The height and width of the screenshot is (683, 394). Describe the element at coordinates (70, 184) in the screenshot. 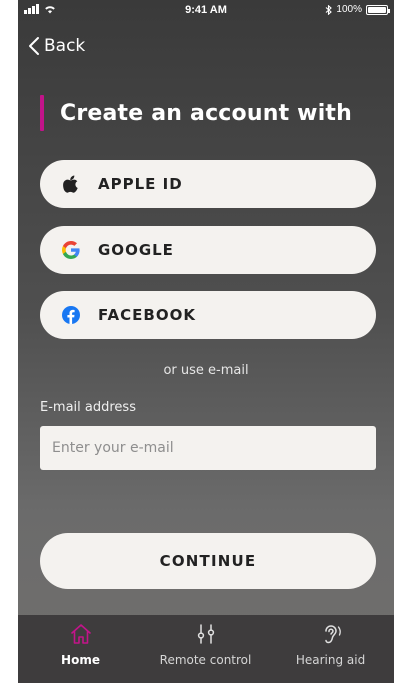

I see `apple-icon` at that location.